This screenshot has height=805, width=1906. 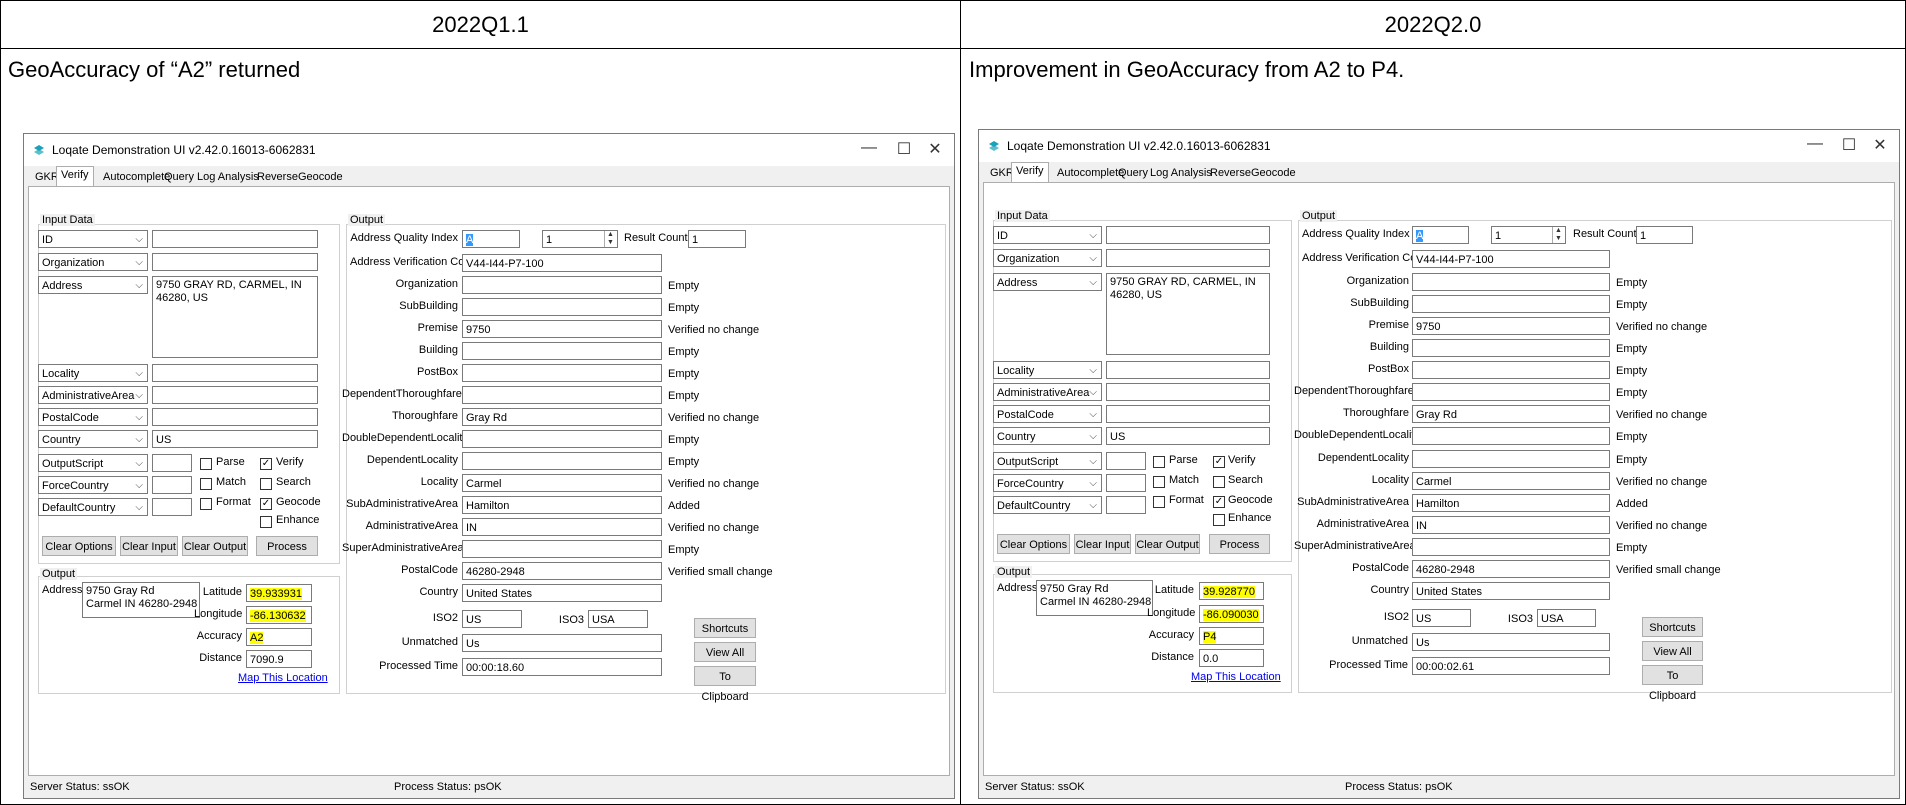 What do you see at coordinates (1353, 502) in the screenshot?
I see `result-subadministrativearea-label: SubAdministrativeArea` at bounding box center [1353, 502].